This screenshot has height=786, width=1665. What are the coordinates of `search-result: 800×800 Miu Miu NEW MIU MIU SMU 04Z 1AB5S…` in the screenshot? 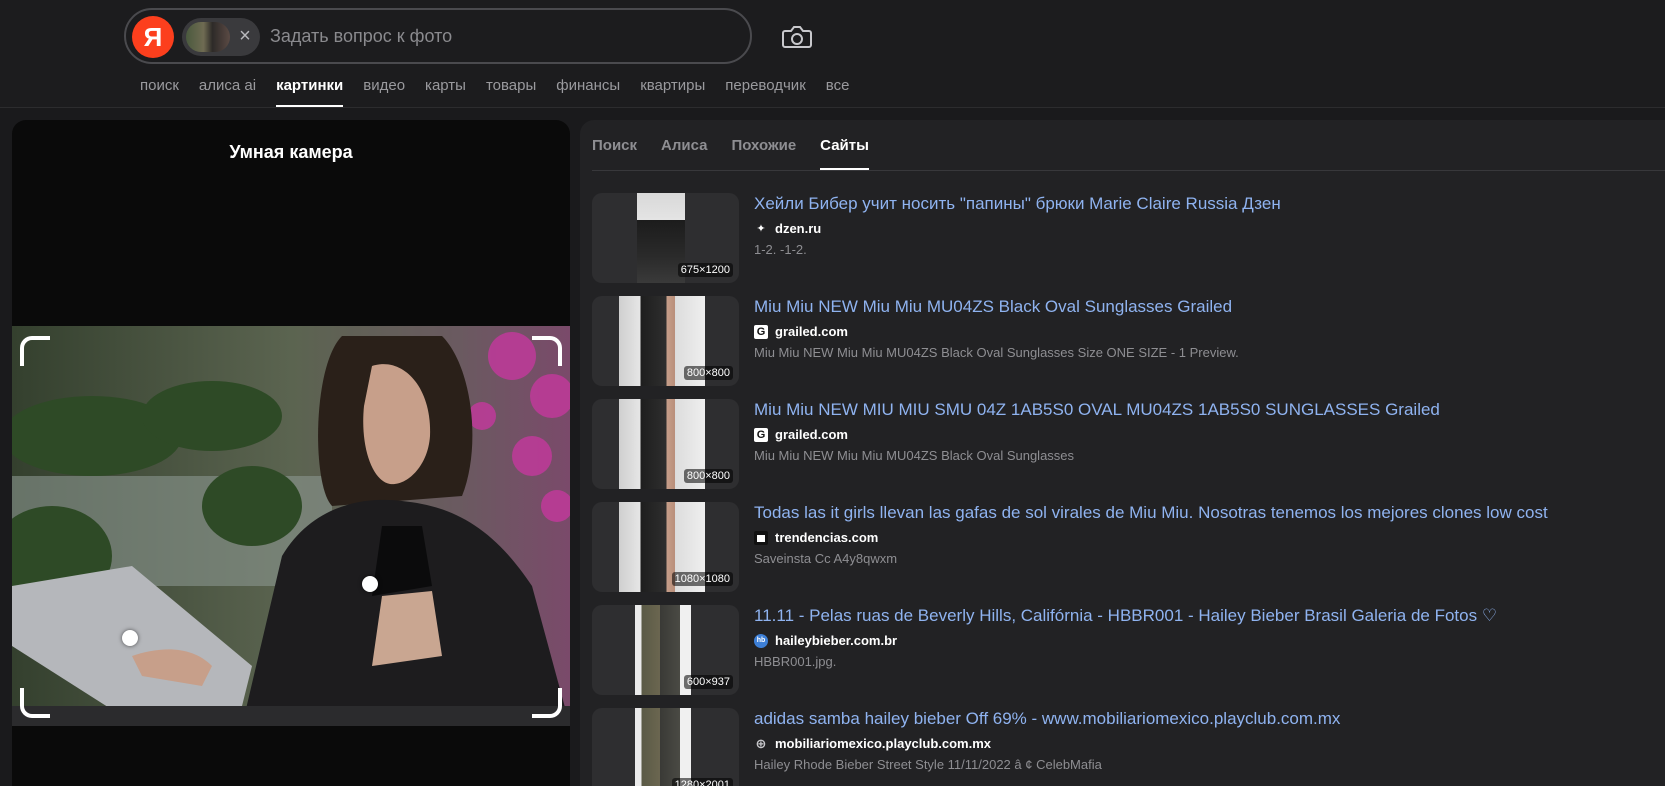 It's located at (1122, 444).